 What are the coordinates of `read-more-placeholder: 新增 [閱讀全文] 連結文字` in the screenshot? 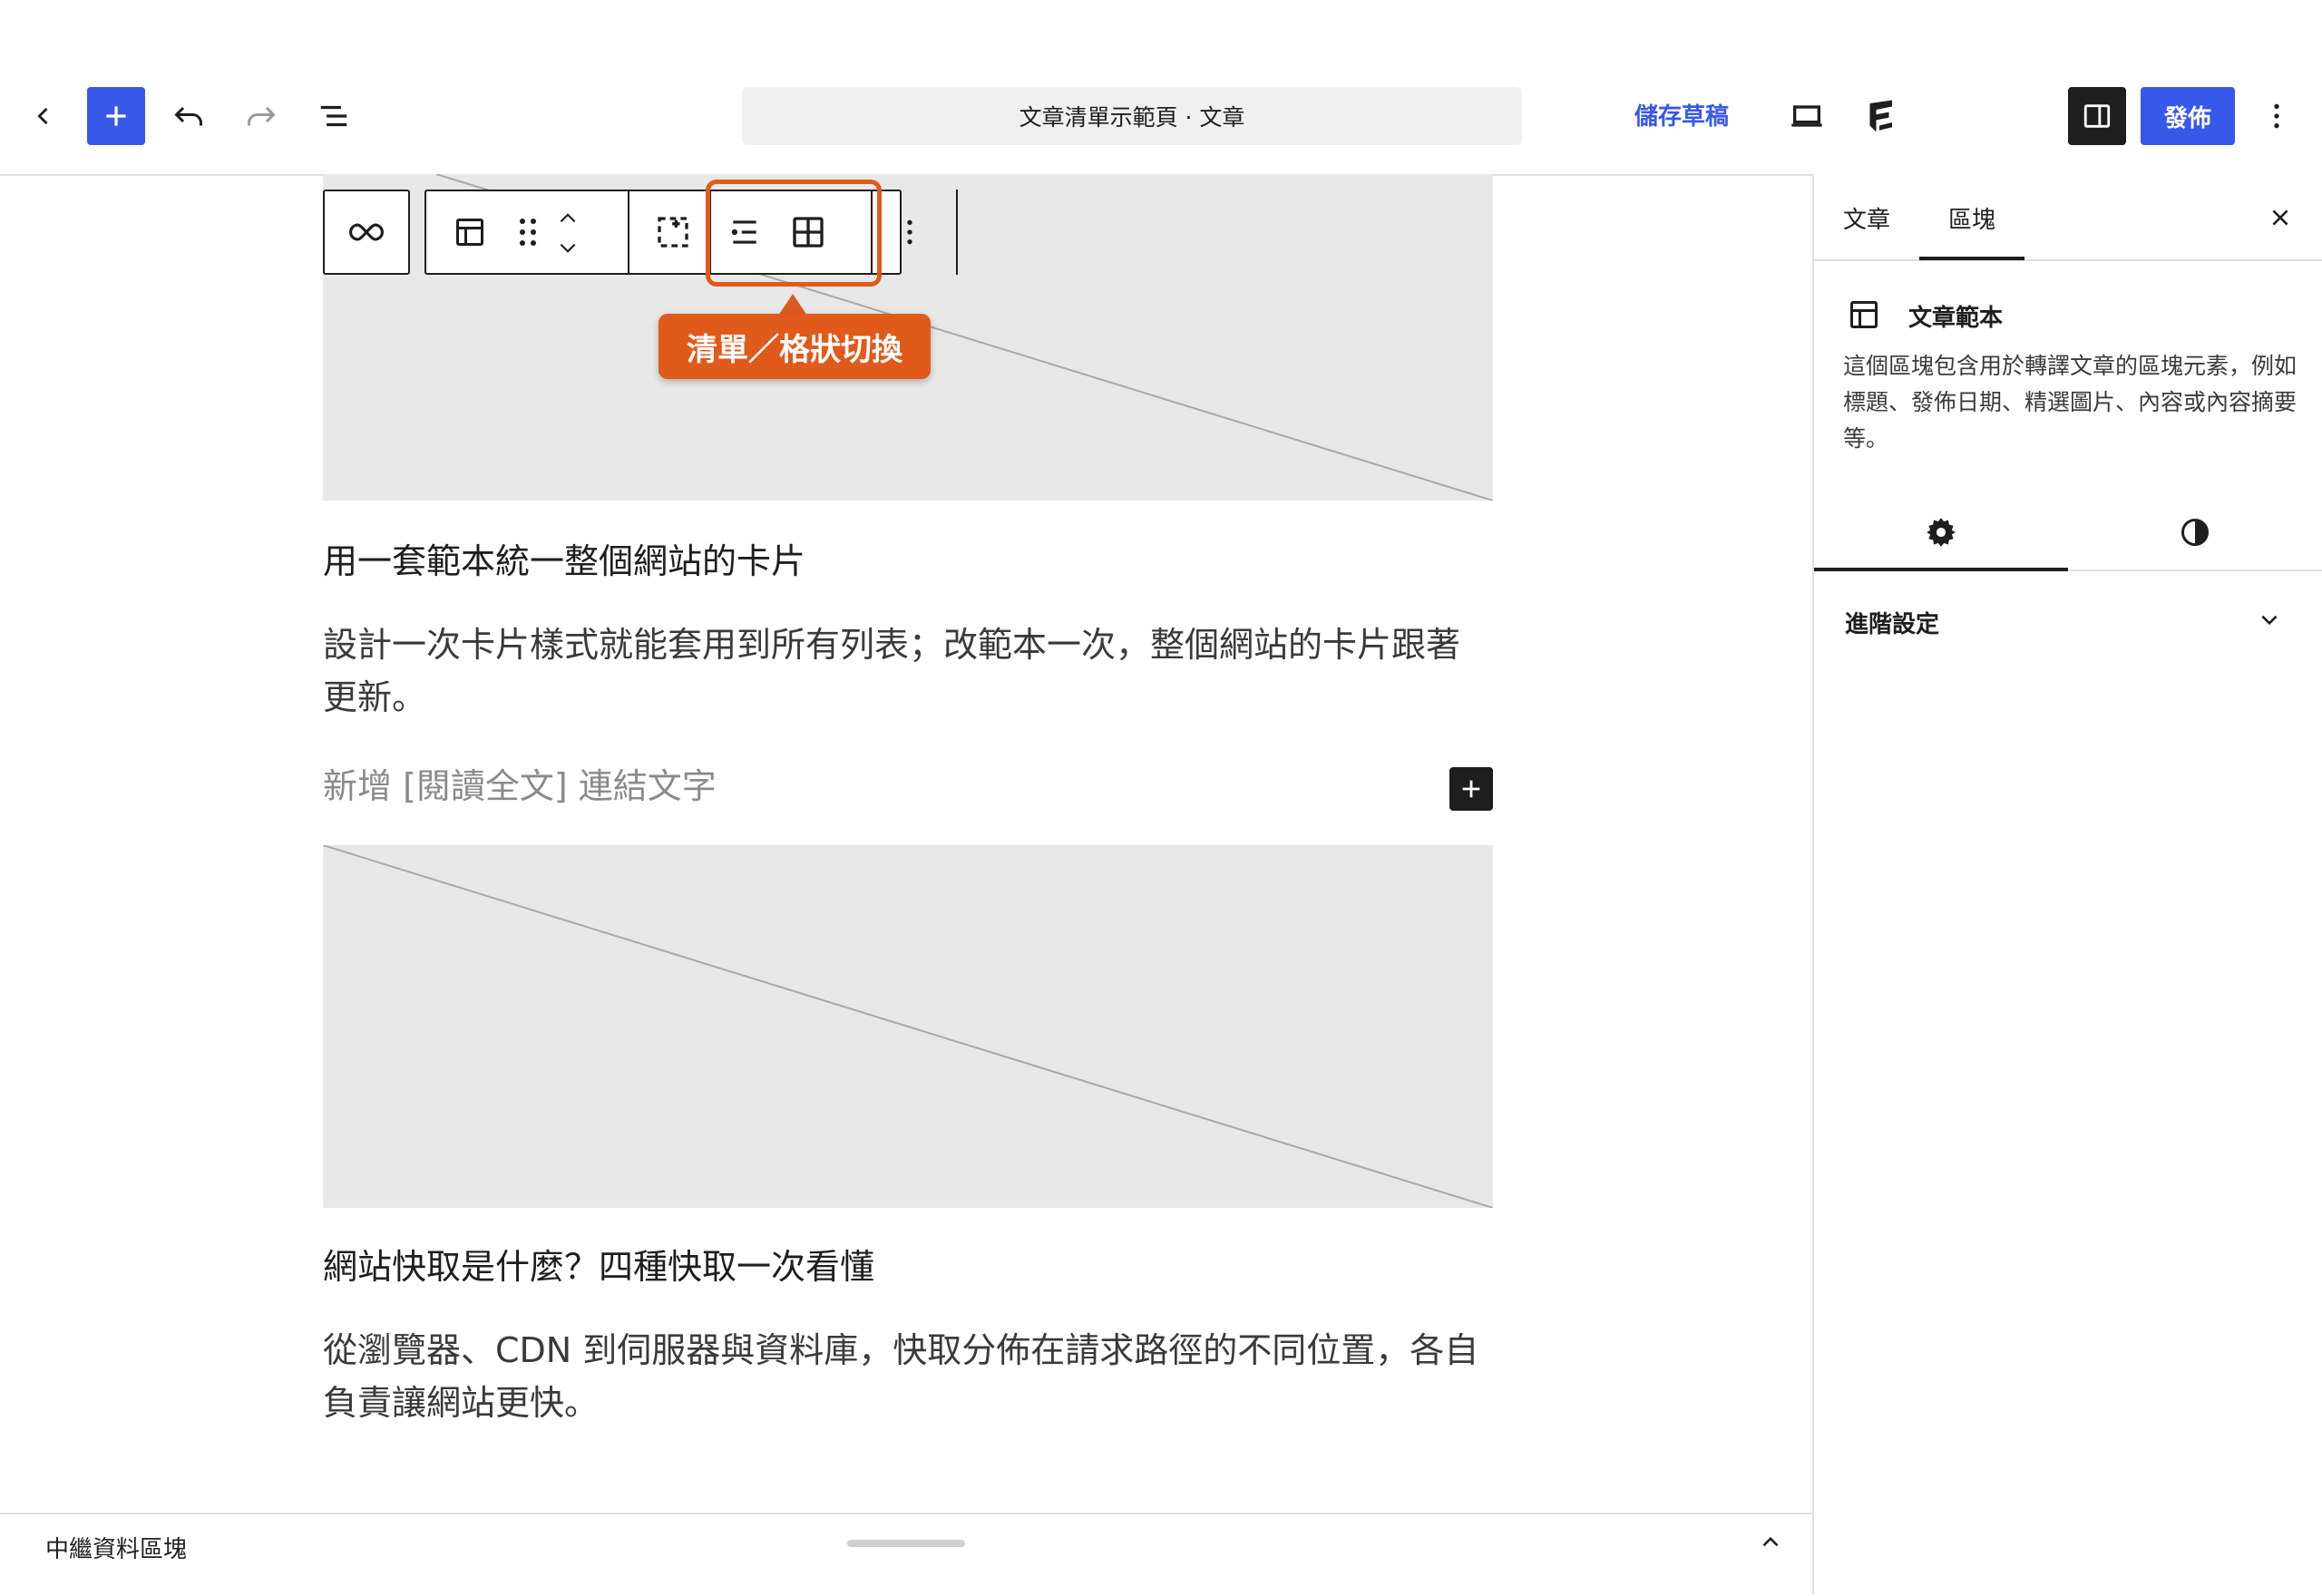 It's located at (520, 783).